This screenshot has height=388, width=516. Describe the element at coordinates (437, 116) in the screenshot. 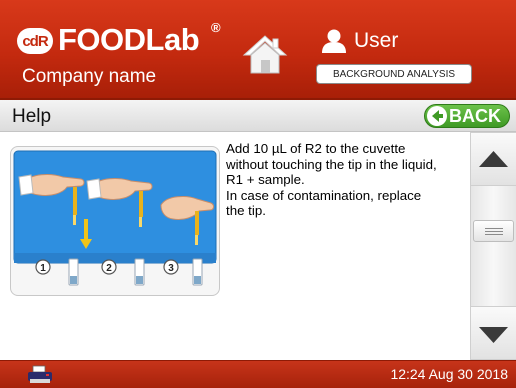

I see `back-arrow-icon` at that location.